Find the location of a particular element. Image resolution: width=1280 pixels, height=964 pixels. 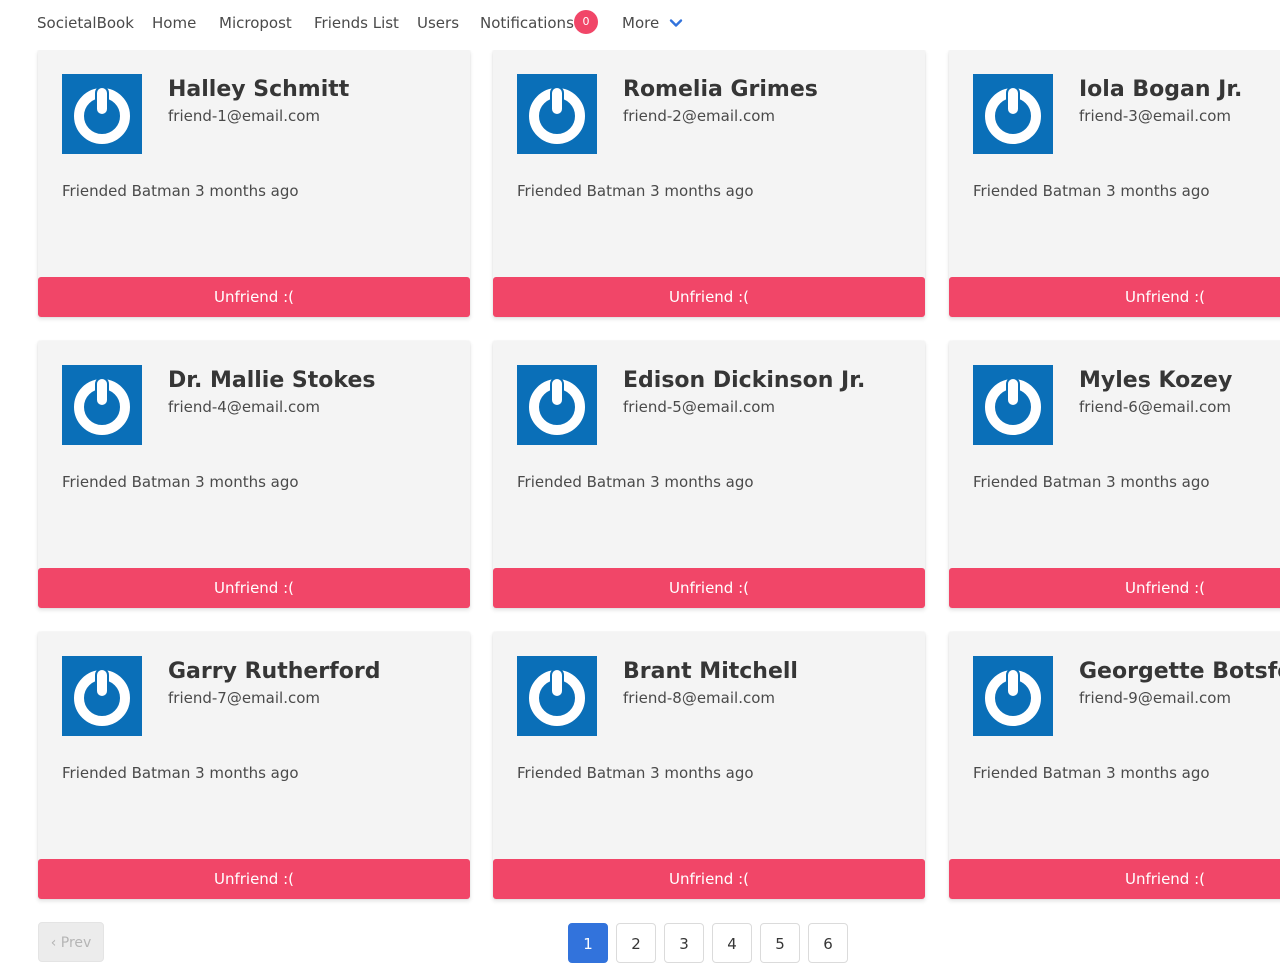

friend-email: friend-1@email.com is located at coordinates (244, 116).